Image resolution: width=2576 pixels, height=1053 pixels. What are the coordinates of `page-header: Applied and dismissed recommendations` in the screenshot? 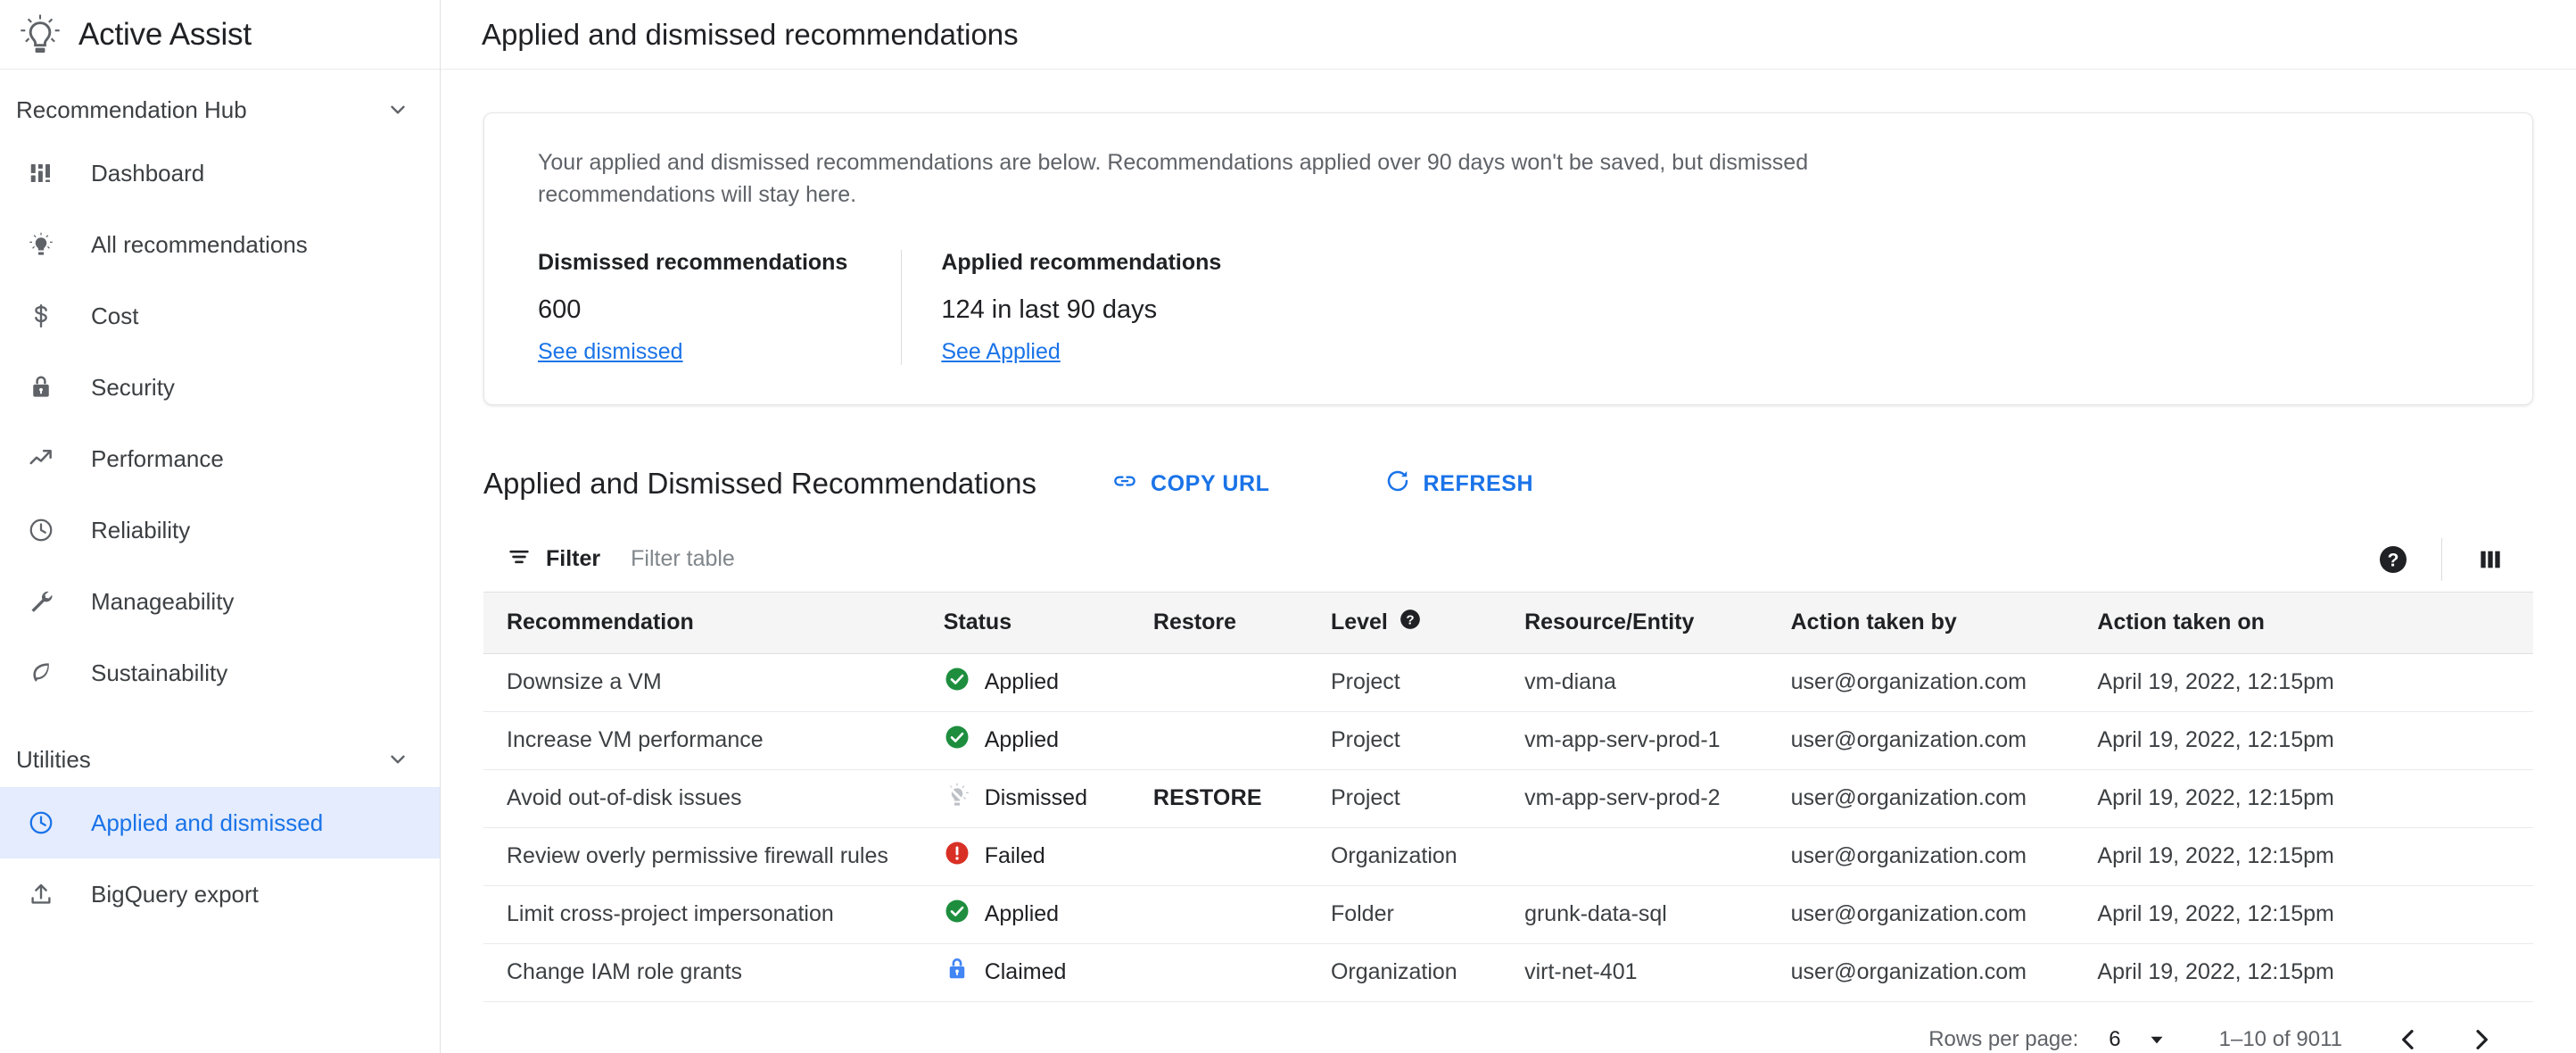 It's located at (1508, 35).